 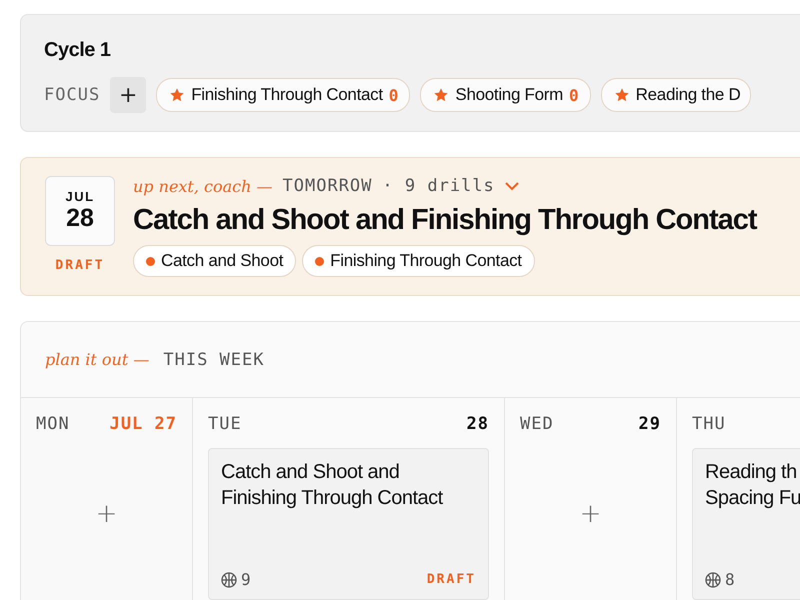 I want to click on session-card-title: Catch and Shoot and Finishing Through Contact, so click(x=332, y=485).